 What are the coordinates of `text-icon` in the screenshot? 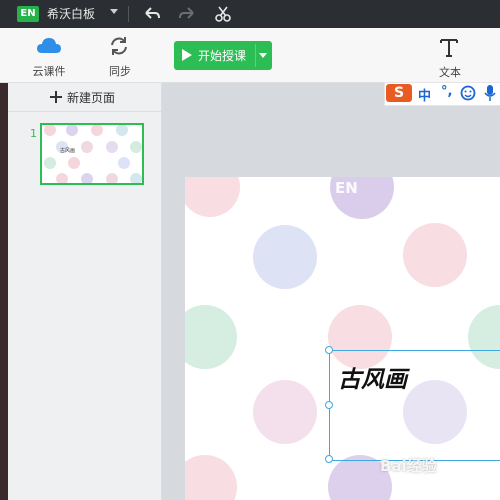 It's located at (449, 47).